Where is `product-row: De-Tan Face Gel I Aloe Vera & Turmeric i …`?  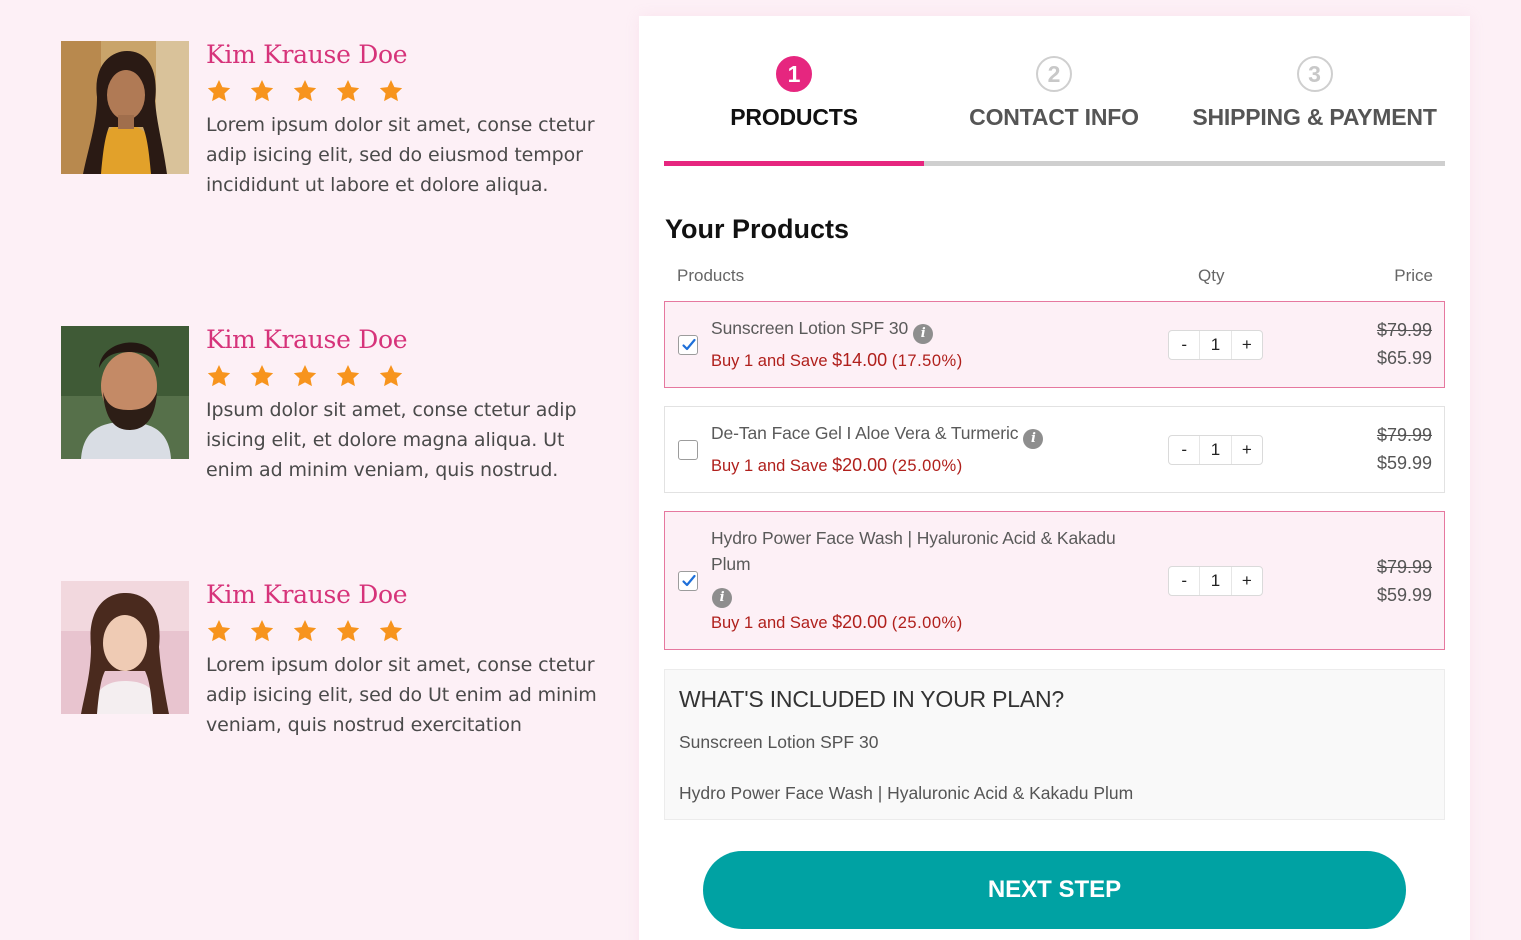
product-row: De-Tan Face Gel I Aloe Vera & Turmeric i … is located at coordinates (1054, 449).